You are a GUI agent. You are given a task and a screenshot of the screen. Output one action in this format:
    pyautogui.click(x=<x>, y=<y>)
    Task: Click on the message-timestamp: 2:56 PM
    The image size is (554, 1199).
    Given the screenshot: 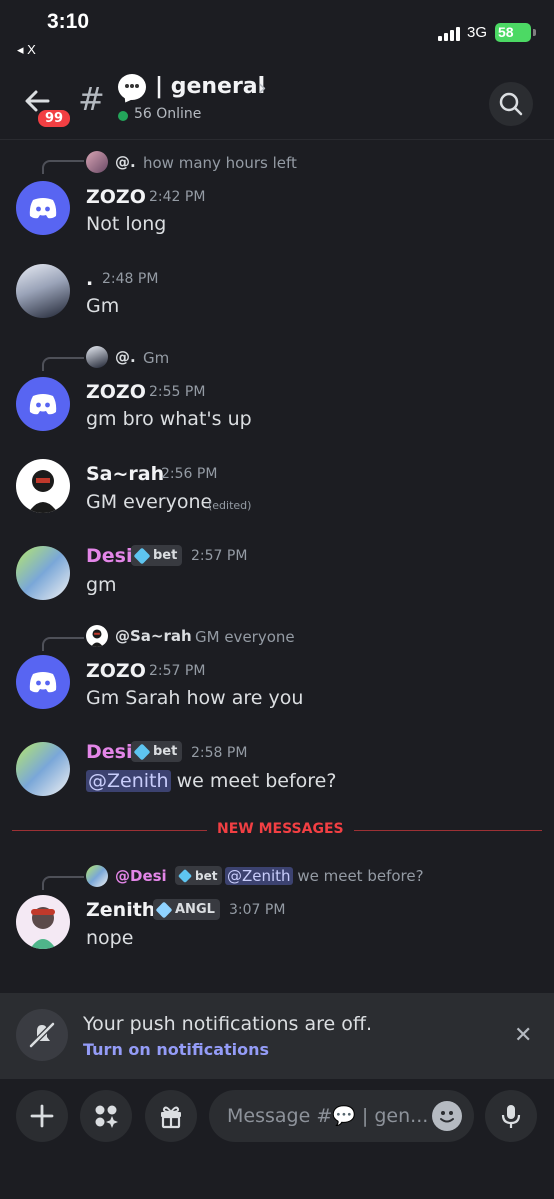 What is the action you would take?
    pyautogui.click(x=189, y=474)
    